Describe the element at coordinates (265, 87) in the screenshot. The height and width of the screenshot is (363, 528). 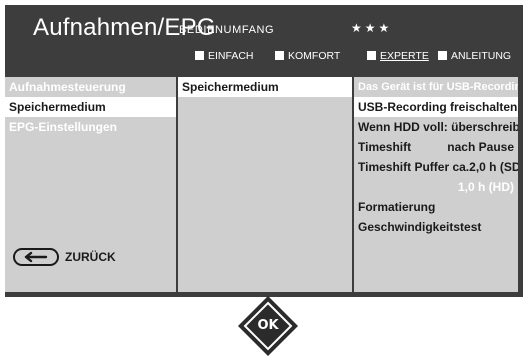
I see `submenu-item-speichermedium: Speichermedium` at that location.